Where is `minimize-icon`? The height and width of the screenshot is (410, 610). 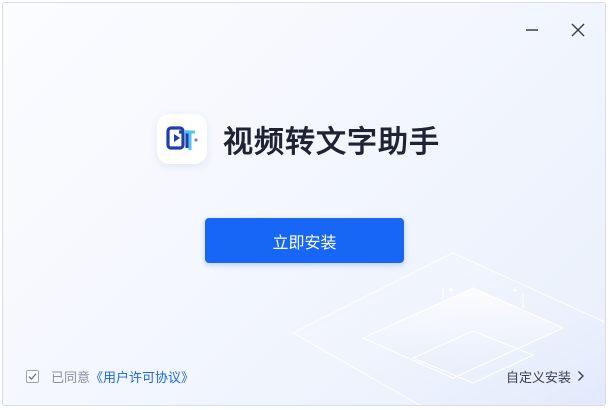 minimize-icon is located at coordinates (532, 30).